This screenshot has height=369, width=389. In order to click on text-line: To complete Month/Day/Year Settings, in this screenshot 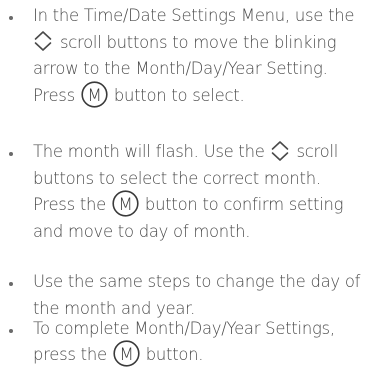, I will do `click(209, 329)`.